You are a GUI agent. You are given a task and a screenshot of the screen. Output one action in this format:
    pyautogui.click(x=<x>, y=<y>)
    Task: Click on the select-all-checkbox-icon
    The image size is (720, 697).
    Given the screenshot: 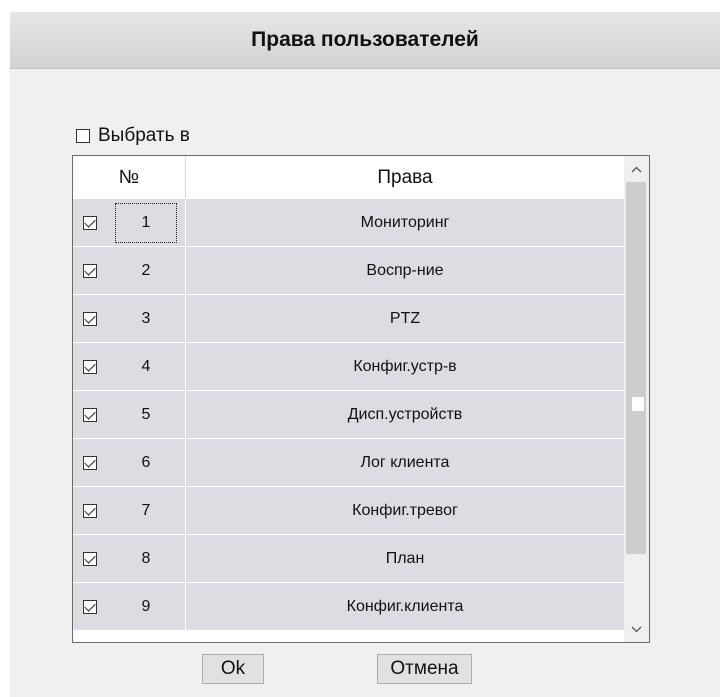 What is the action you would take?
    pyautogui.click(x=83, y=136)
    